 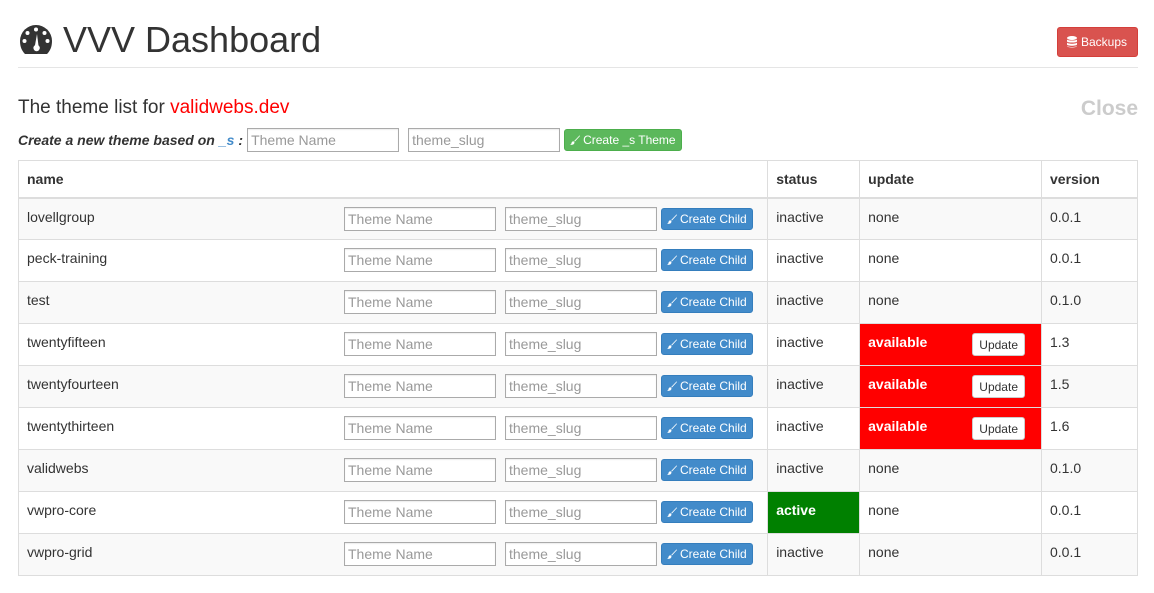 I want to click on table-header-row: name status update version, so click(x=577, y=179).